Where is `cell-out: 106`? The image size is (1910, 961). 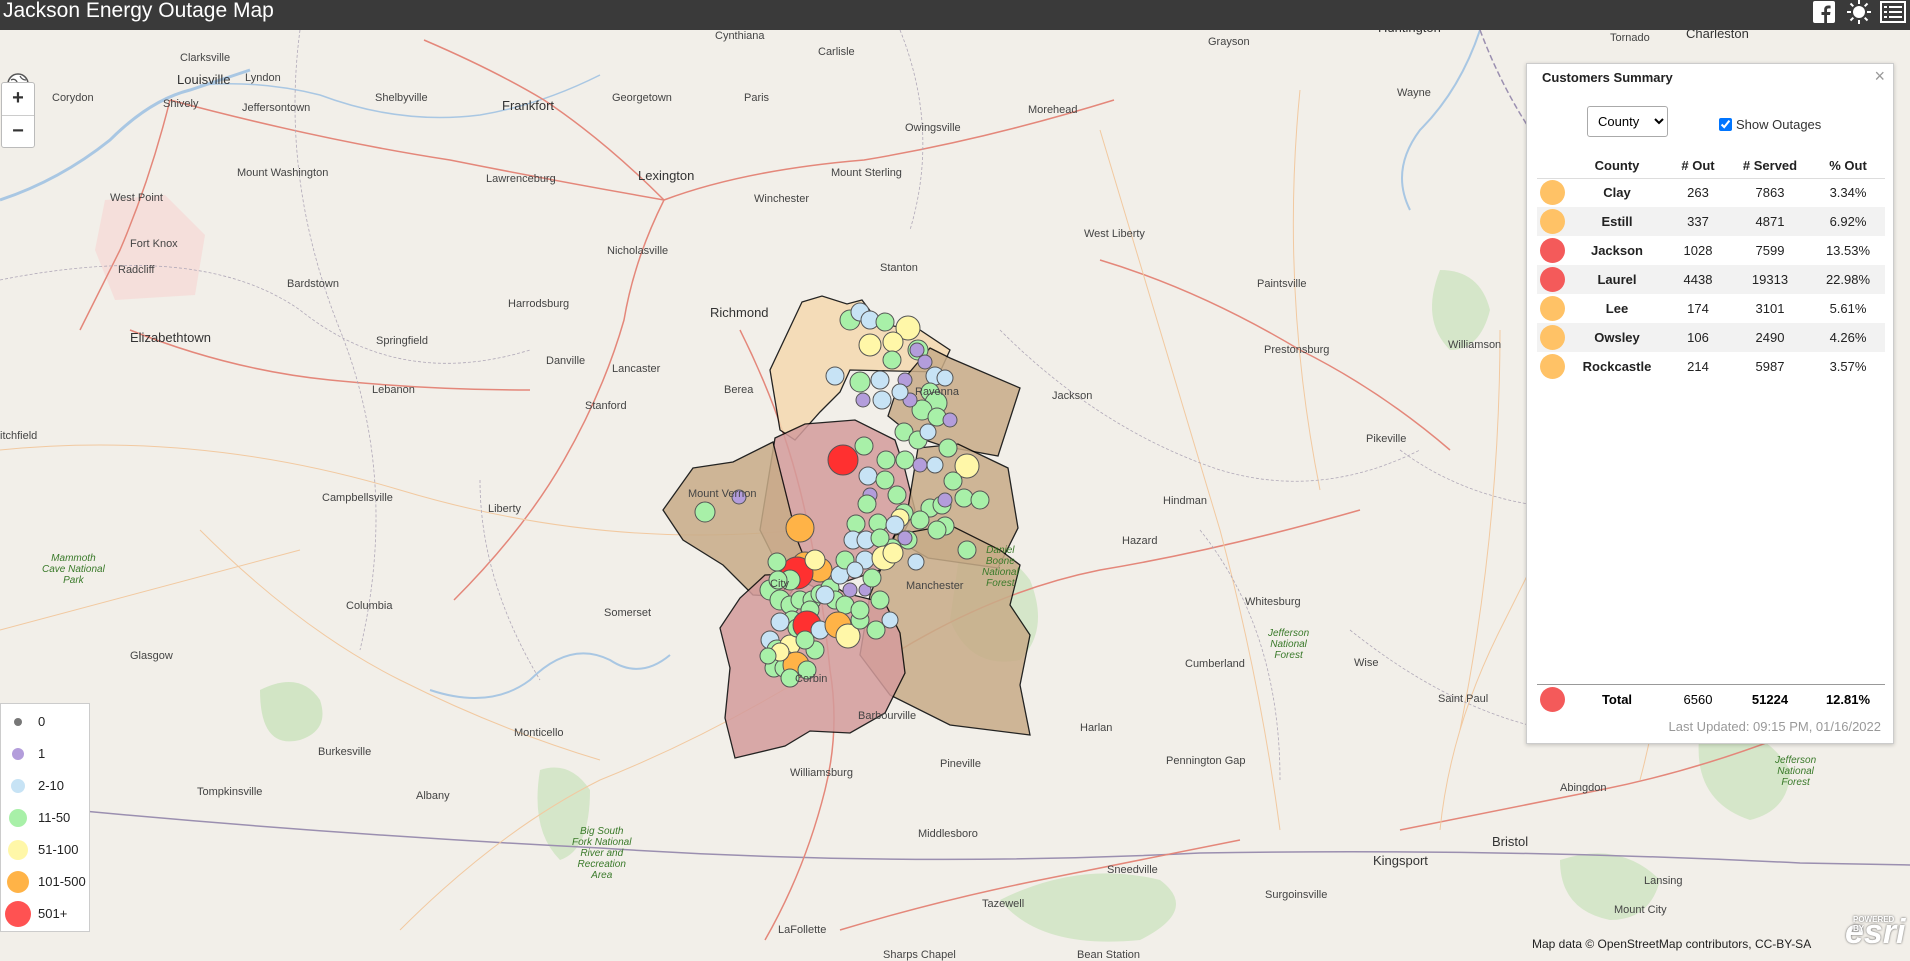
cell-out: 106 is located at coordinates (1698, 337).